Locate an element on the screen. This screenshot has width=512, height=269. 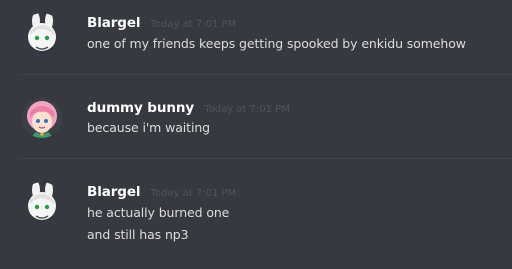
message-text: he actually burned one is located at coordinates (158, 212).